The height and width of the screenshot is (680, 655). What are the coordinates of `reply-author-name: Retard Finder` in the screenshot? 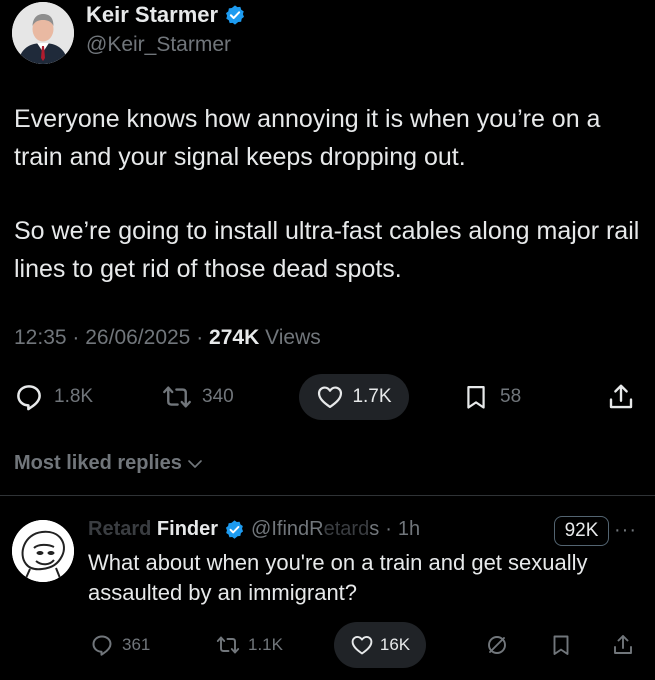 It's located at (153, 529).